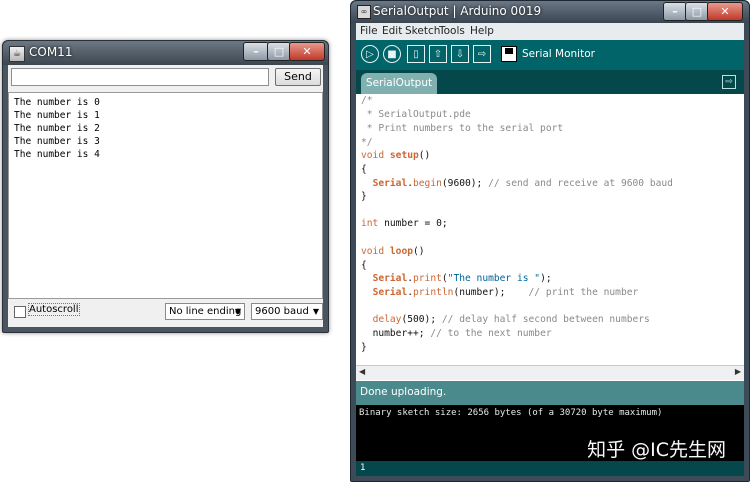 The image size is (750, 482). Describe the element at coordinates (363, 468) in the screenshot. I see `line-number: 1` at that location.